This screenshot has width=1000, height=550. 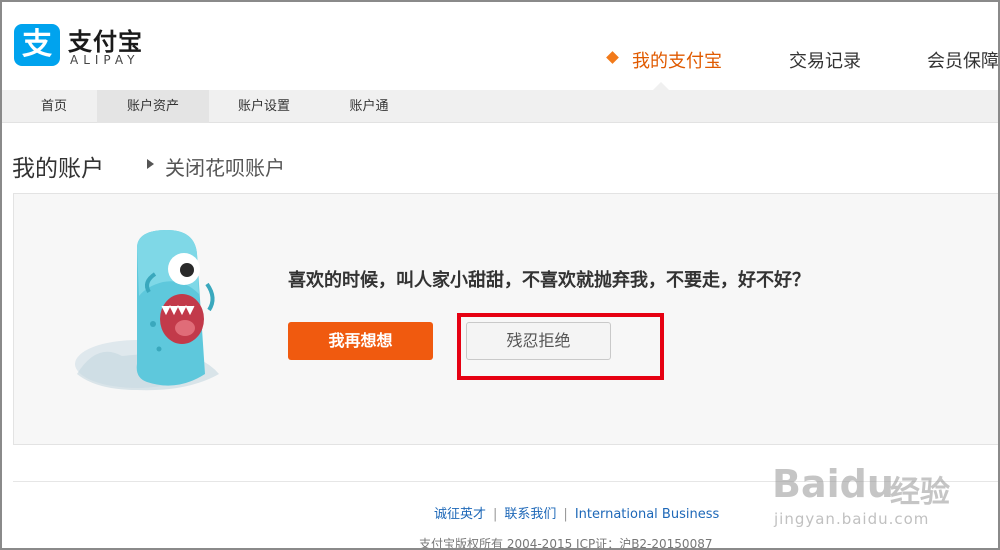 I want to click on breadcrumb-current: 关闭花呗账户, so click(x=225, y=168).